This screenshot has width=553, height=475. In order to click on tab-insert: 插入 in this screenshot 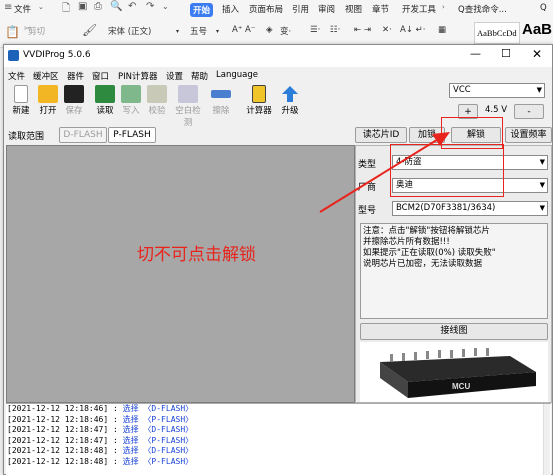, I will do `click(230, 9)`.